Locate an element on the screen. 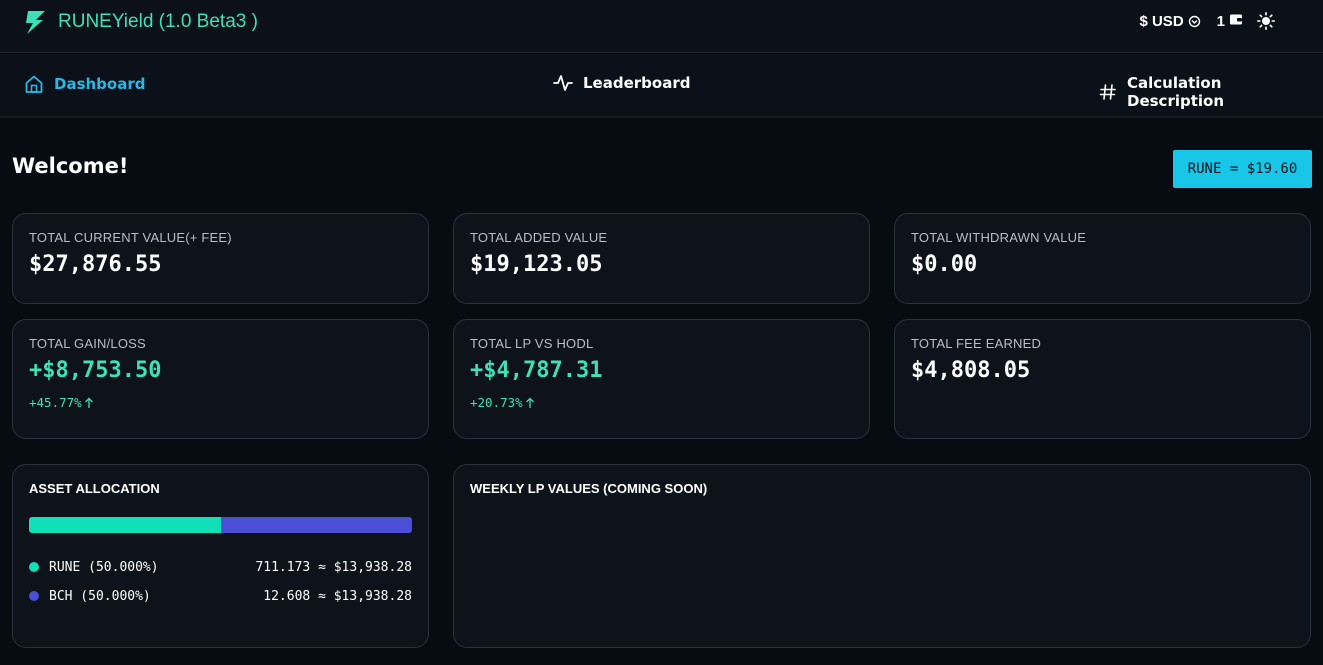  stat-change-value: +20.73% is located at coordinates (496, 402).